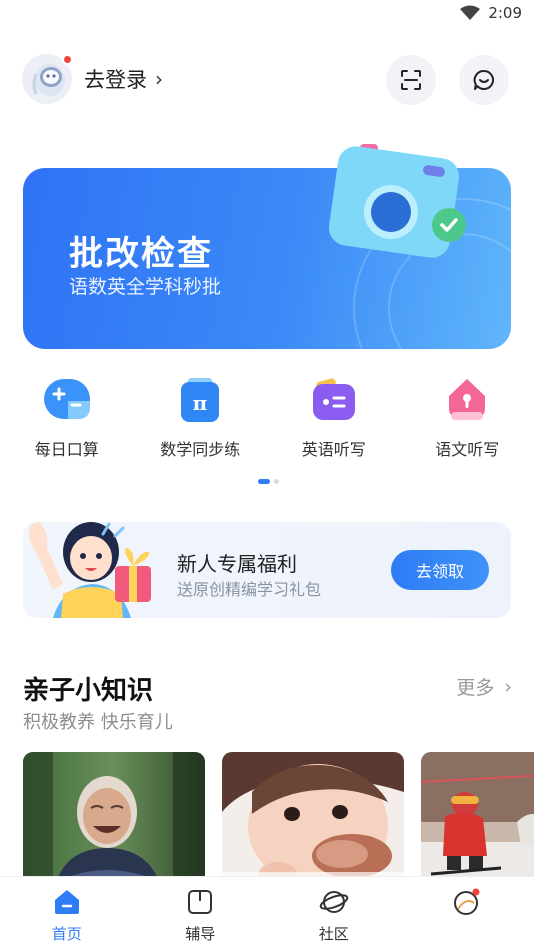 Image resolution: width=534 pixels, height=949 pixels. What do you see at coordinates (88, 691) in the screenshot?
I see `section-title: 亲子小知识` at bounding box center [88, 691].